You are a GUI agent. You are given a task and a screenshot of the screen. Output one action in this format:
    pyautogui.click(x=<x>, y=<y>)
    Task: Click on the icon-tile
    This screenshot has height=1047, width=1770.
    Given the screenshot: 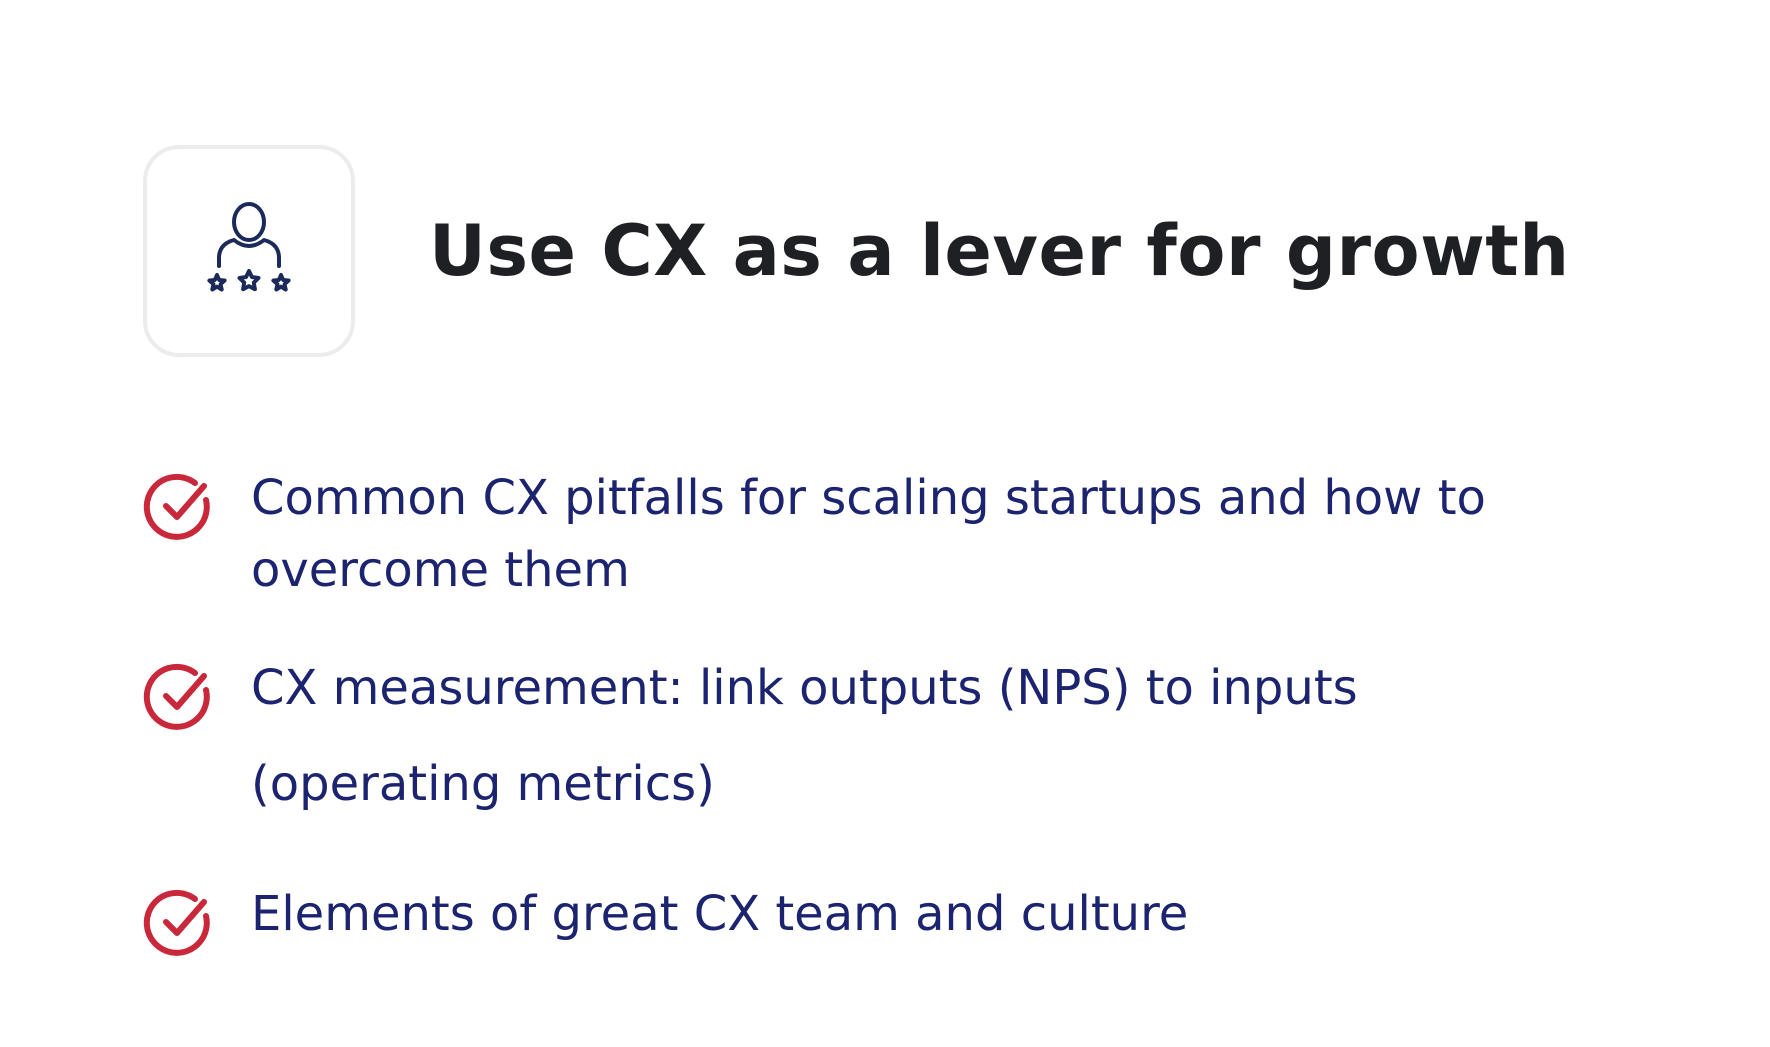 What is the action you would take?
    pyautogui.click(x=249, y=251)
    